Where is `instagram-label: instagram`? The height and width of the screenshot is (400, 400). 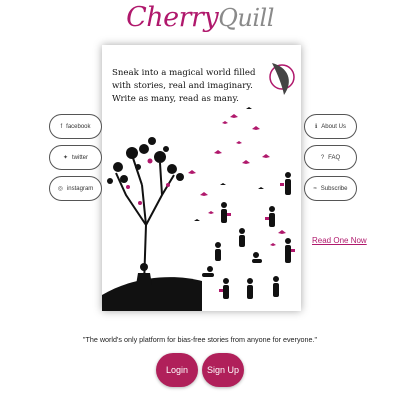 instagram-label: instagram is located at coordinates (80, 188).